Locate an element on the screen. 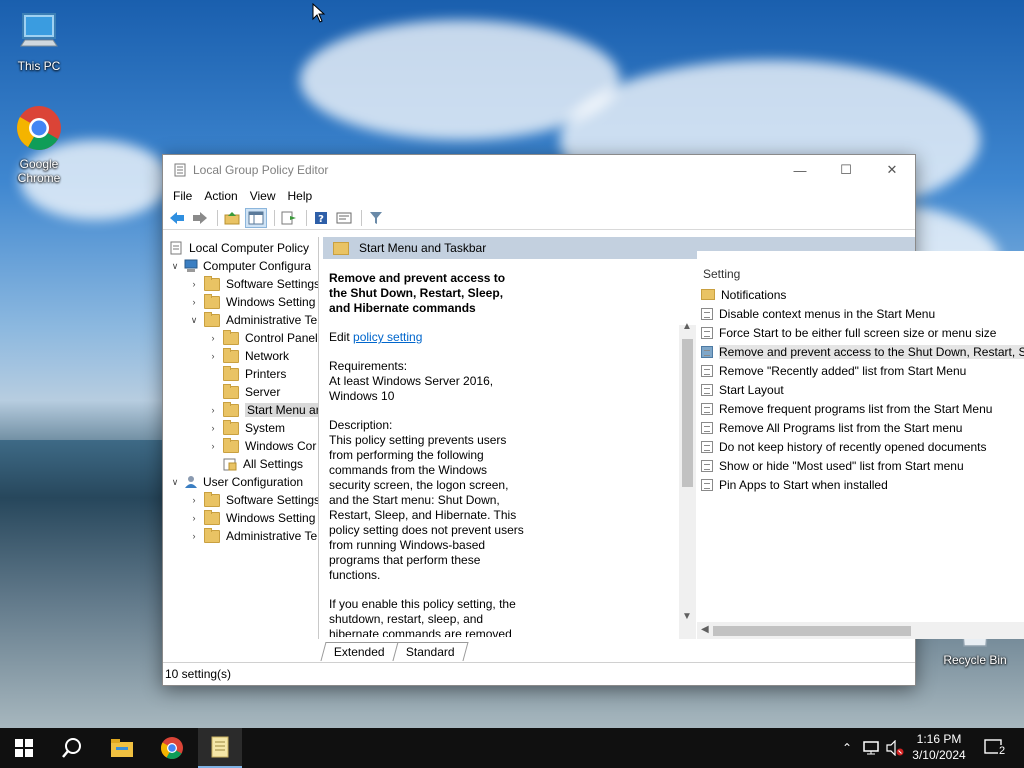  clock-time: 1:16 PM is located at coordinates (939, 739).